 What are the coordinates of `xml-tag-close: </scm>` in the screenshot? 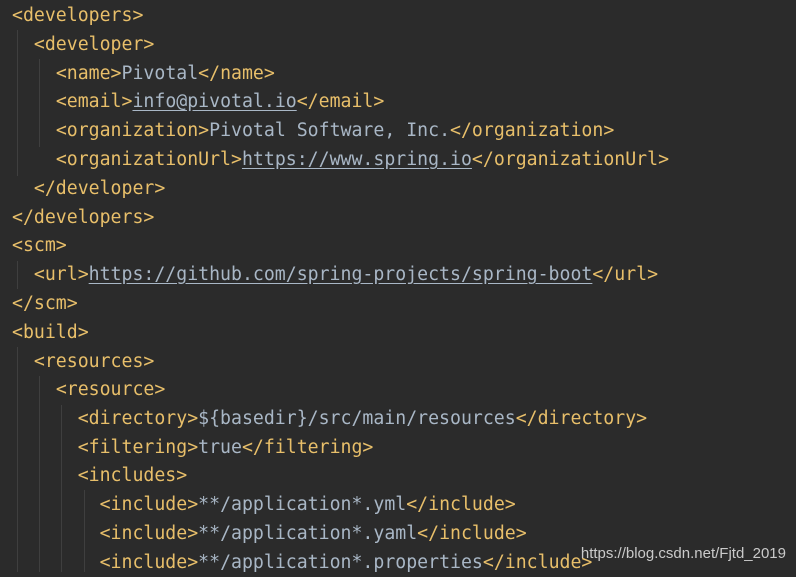 It's located at (45, 303).